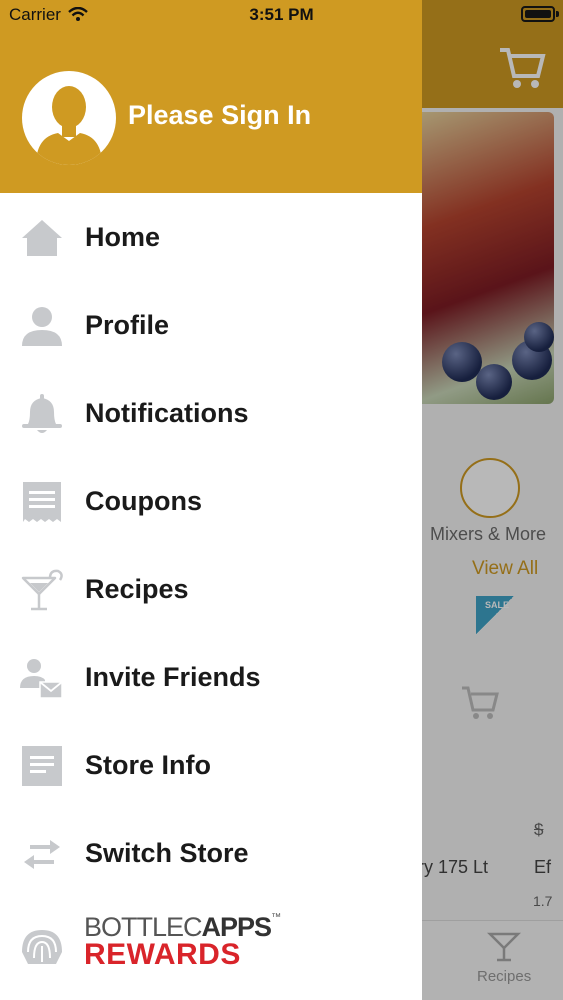 The height and width of the screenshot is (1000, 563). Describe the element at coordinates (173, 677) in the screenshot. I see `menu-label: Invite Friends` at that location.